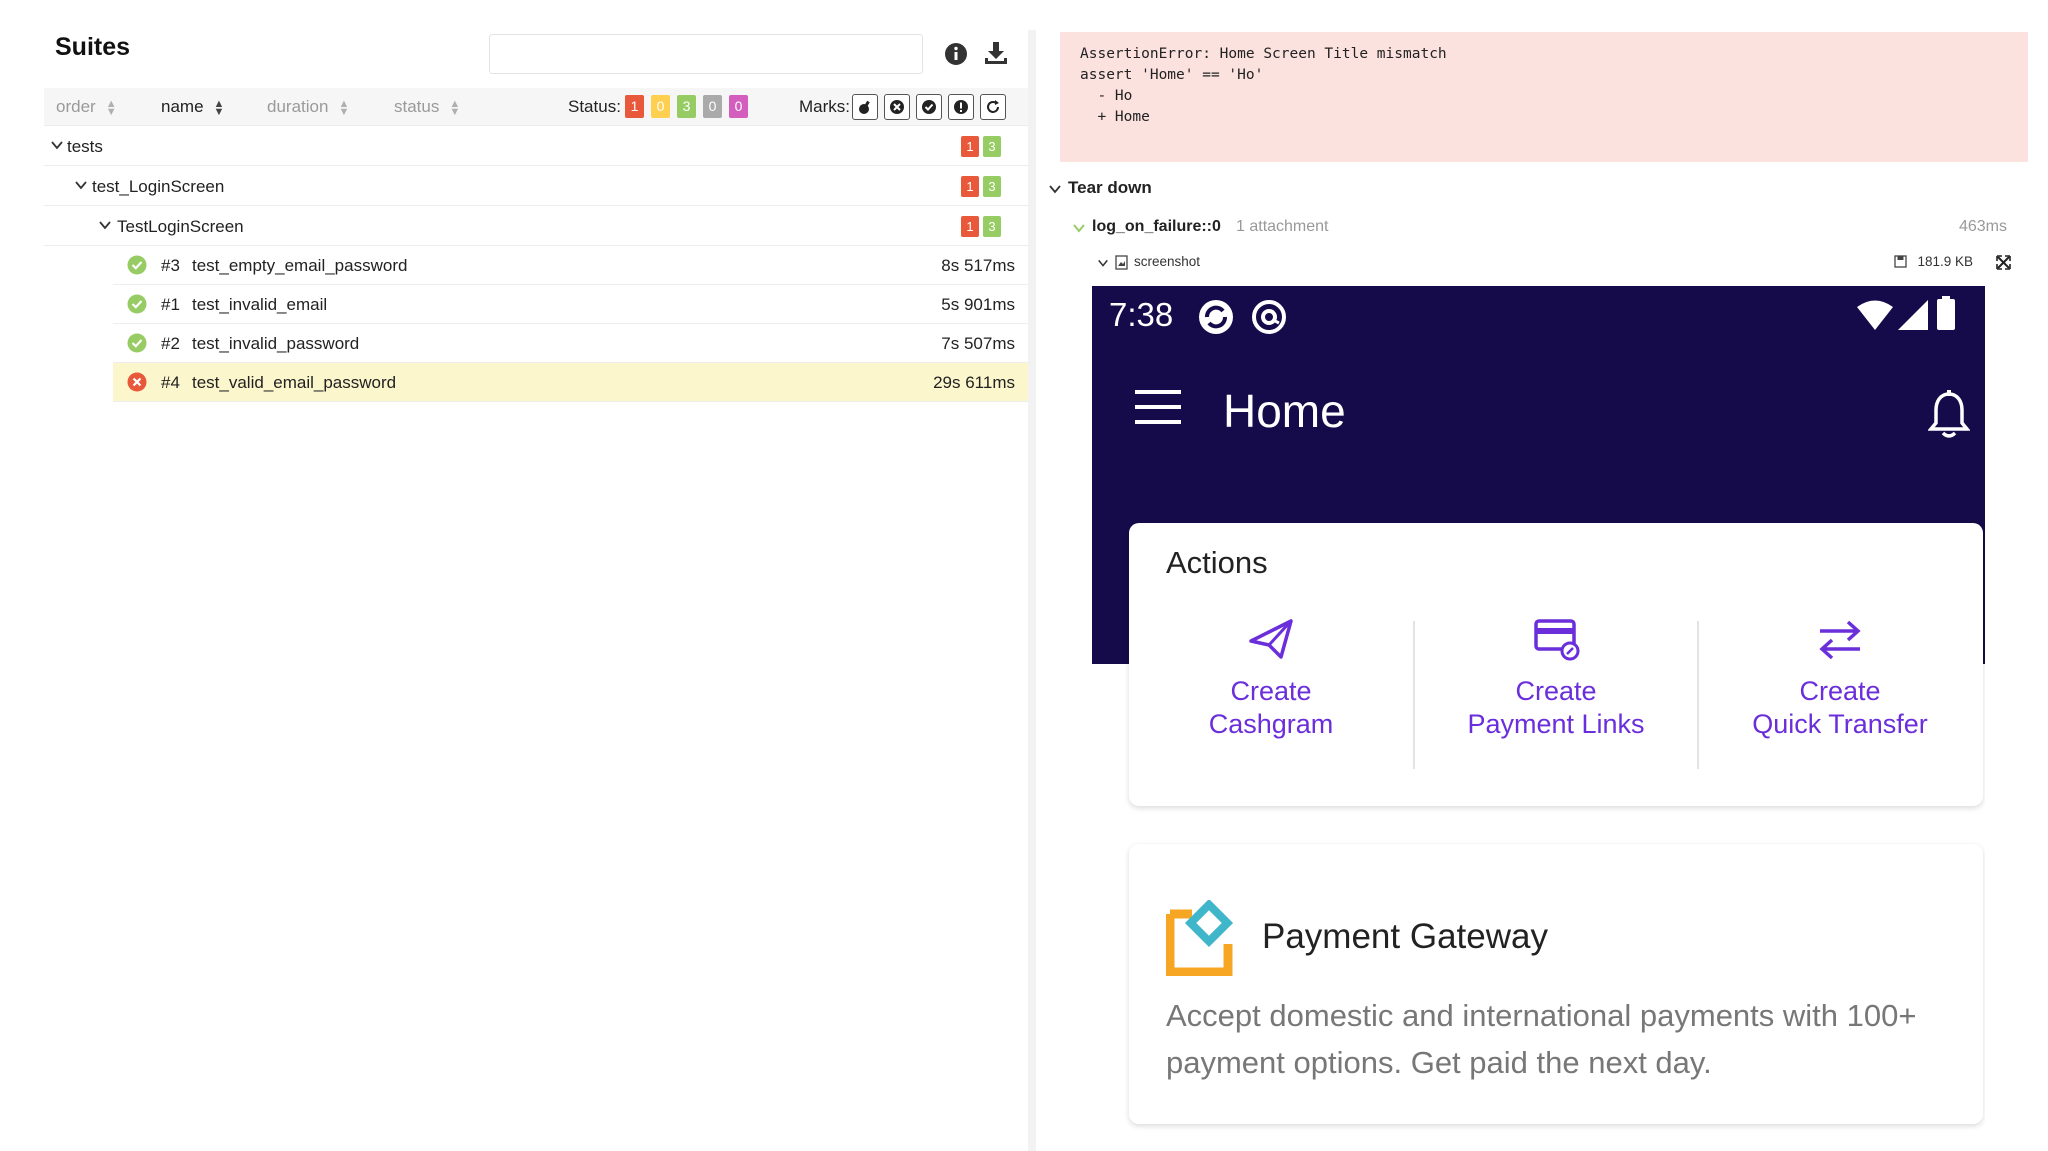 The height and width of the screenshot is (1151, 2048). Describe the element at coordinates (1284, 411) in the screenshot. I see `phone-screen-title: Home` at that location.